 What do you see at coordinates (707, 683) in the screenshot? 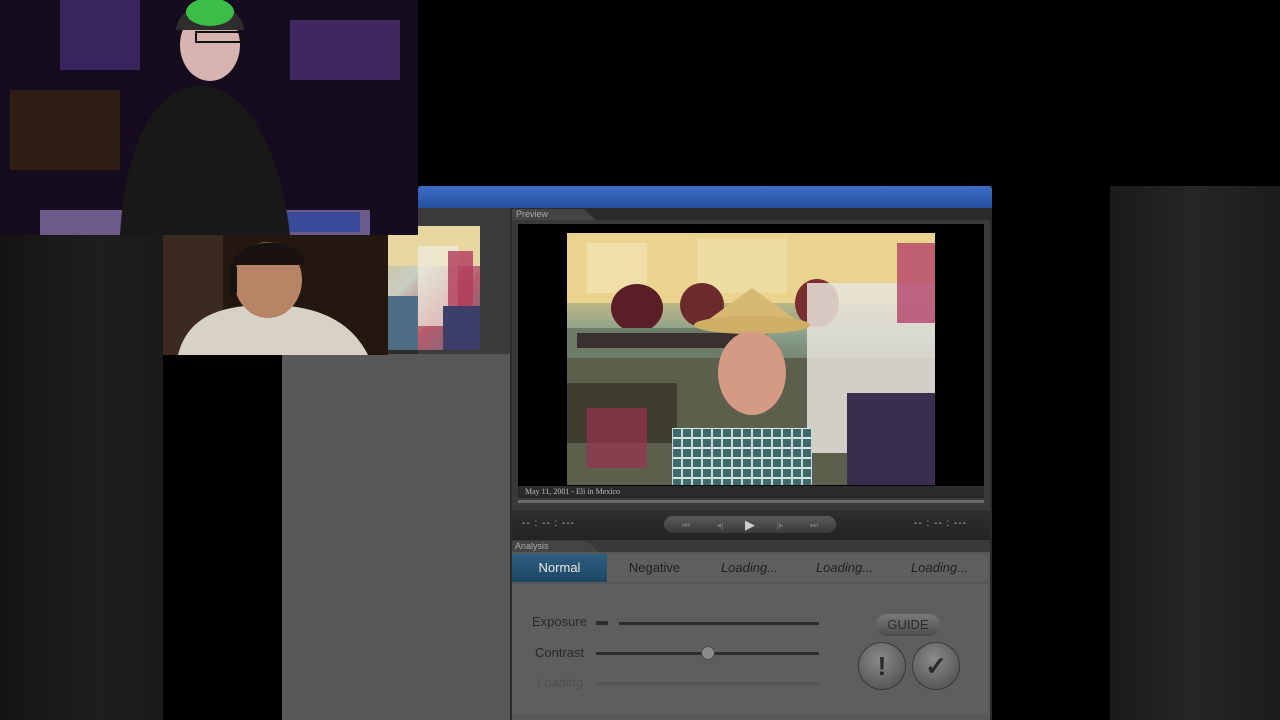
I see `loading-slider-track` at bounding box center [707, 683].